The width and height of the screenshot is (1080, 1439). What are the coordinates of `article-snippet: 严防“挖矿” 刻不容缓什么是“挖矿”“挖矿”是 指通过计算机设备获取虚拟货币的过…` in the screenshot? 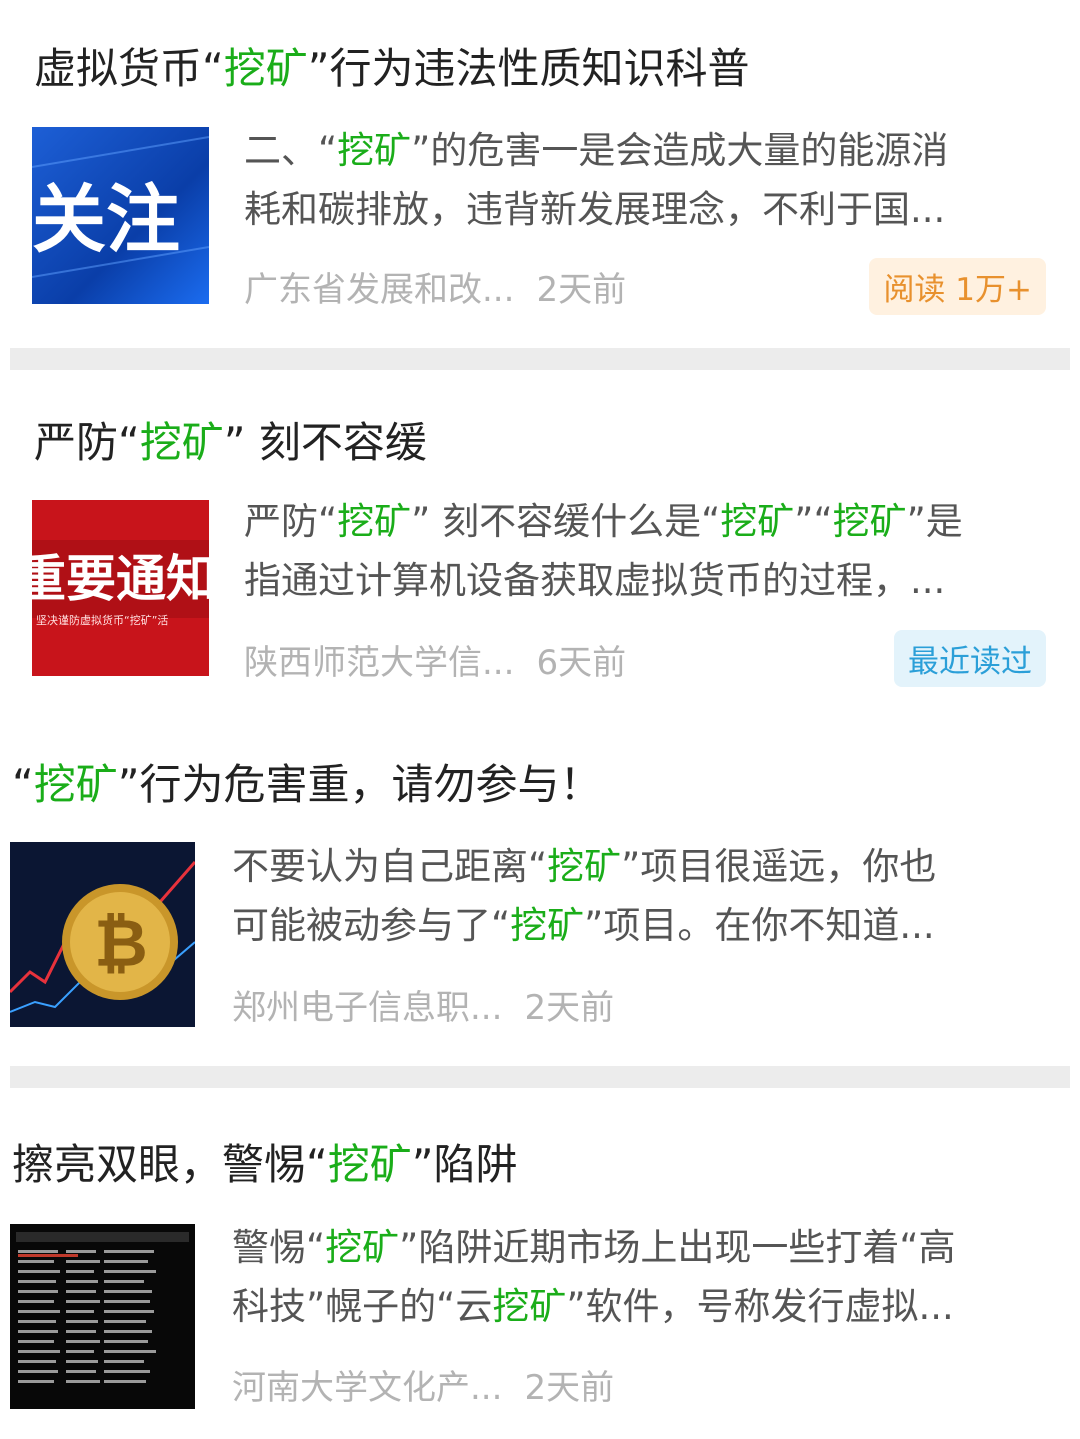 It's located at (644, 551).